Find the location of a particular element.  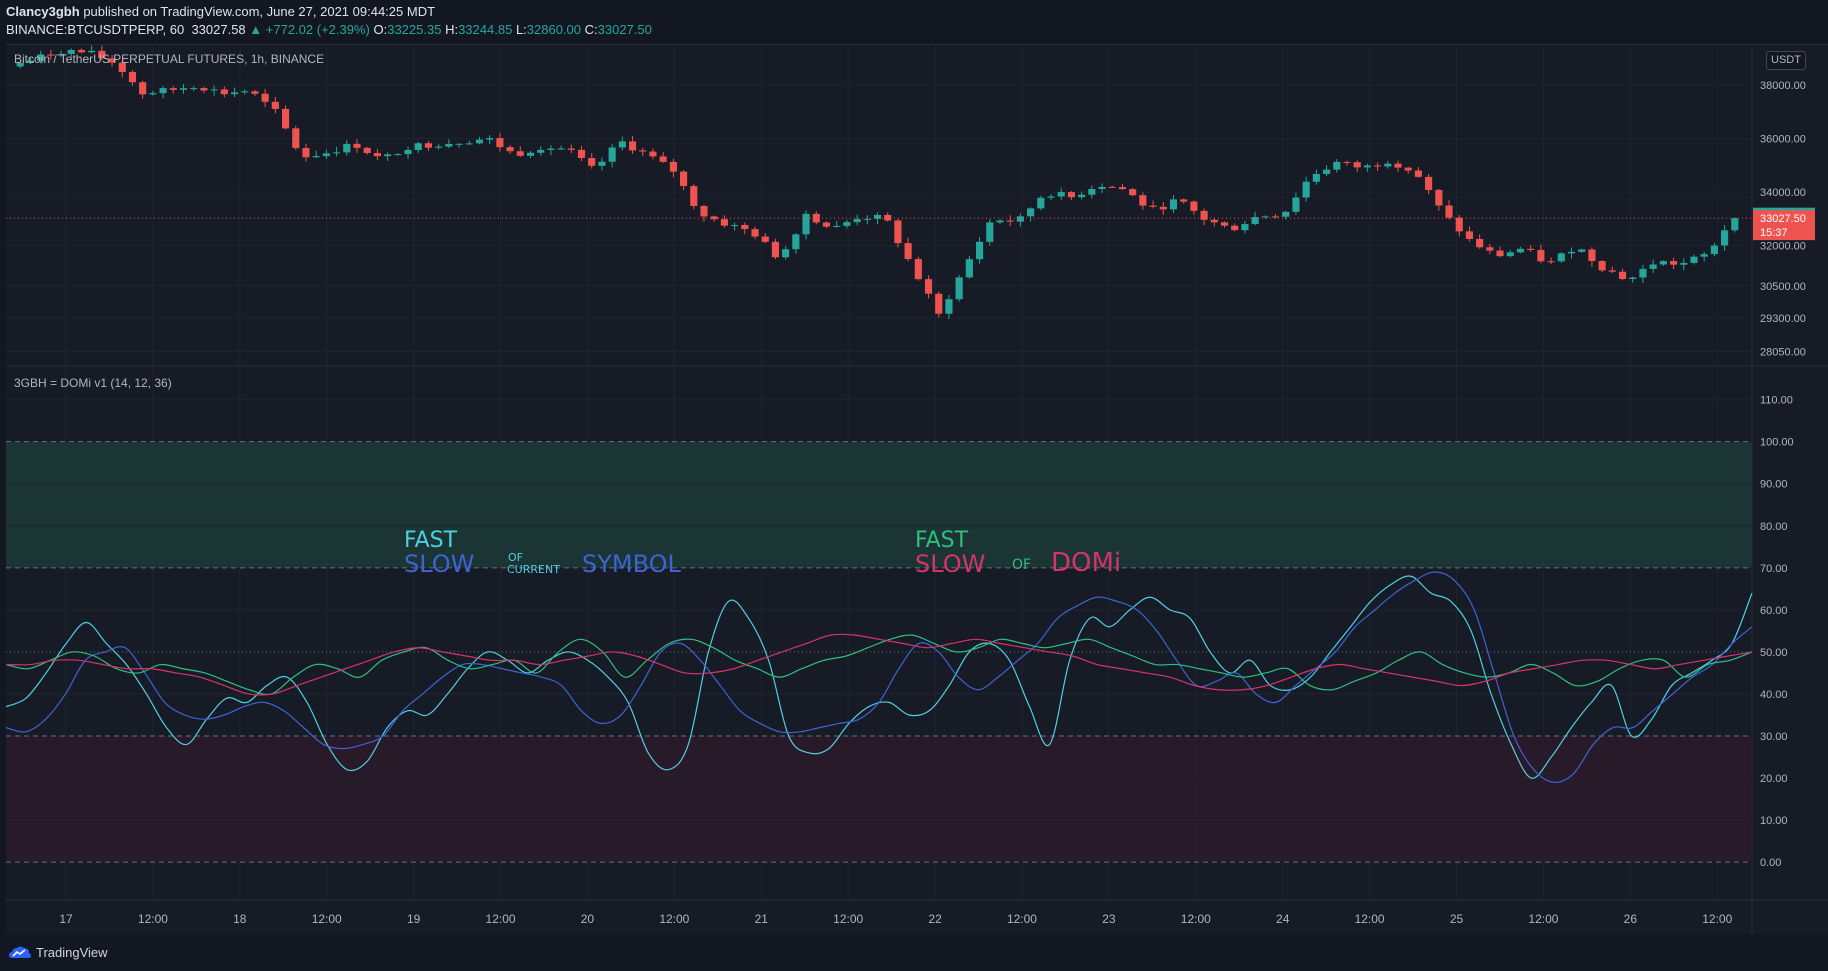

time-axis-label: 20 is located at coordinates (588, 919).